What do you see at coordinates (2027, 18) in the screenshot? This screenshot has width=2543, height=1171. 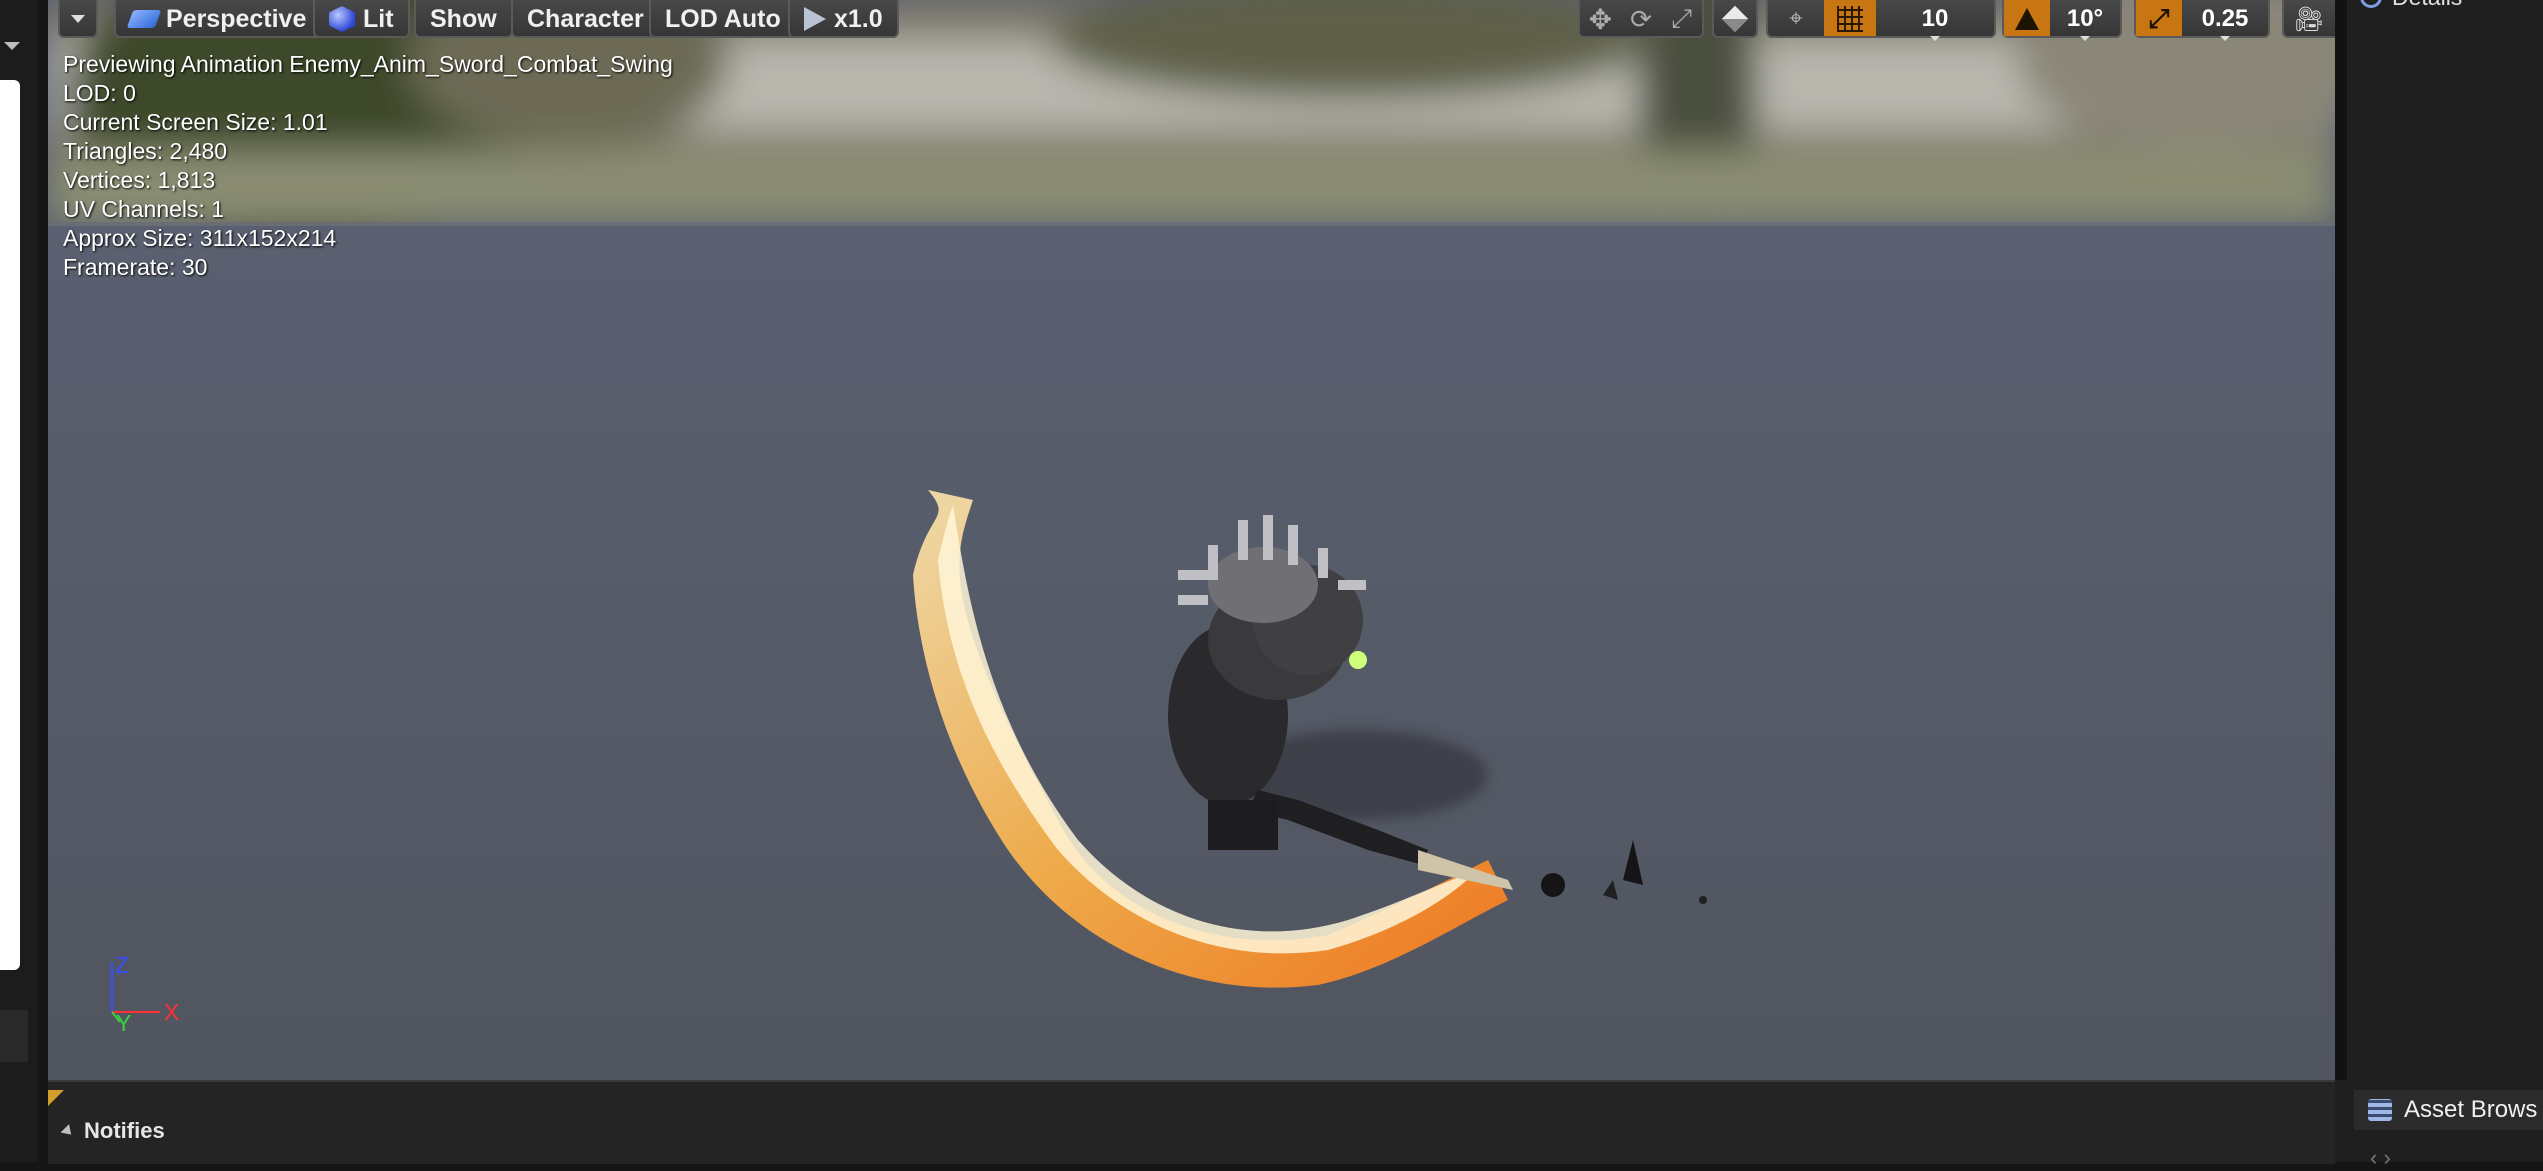 I see `angle-icon` at bounding box center [2027, 18].